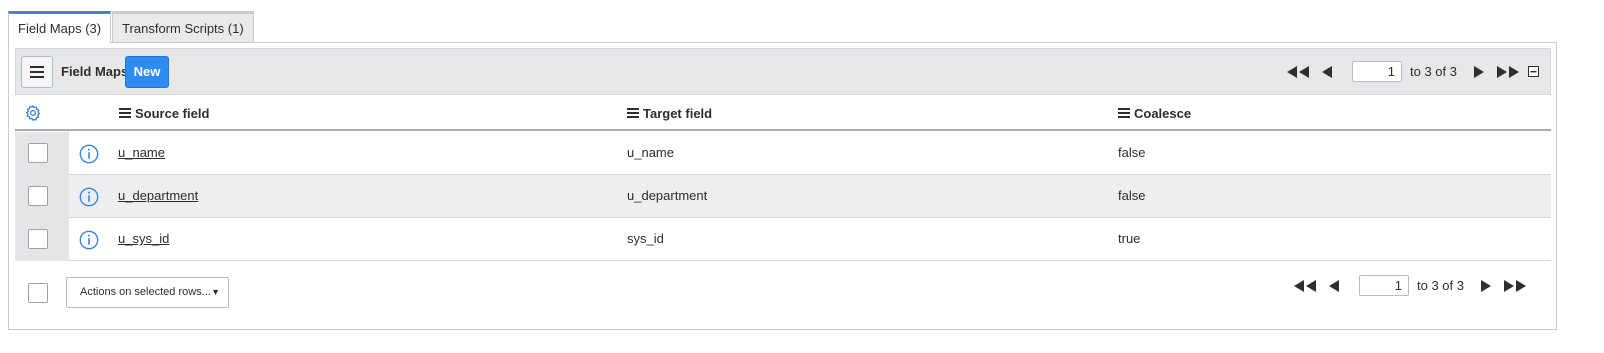  Describe the element at coordinates (95, 71) in the screenshot. I see `list-title: Field Maps` at that location.